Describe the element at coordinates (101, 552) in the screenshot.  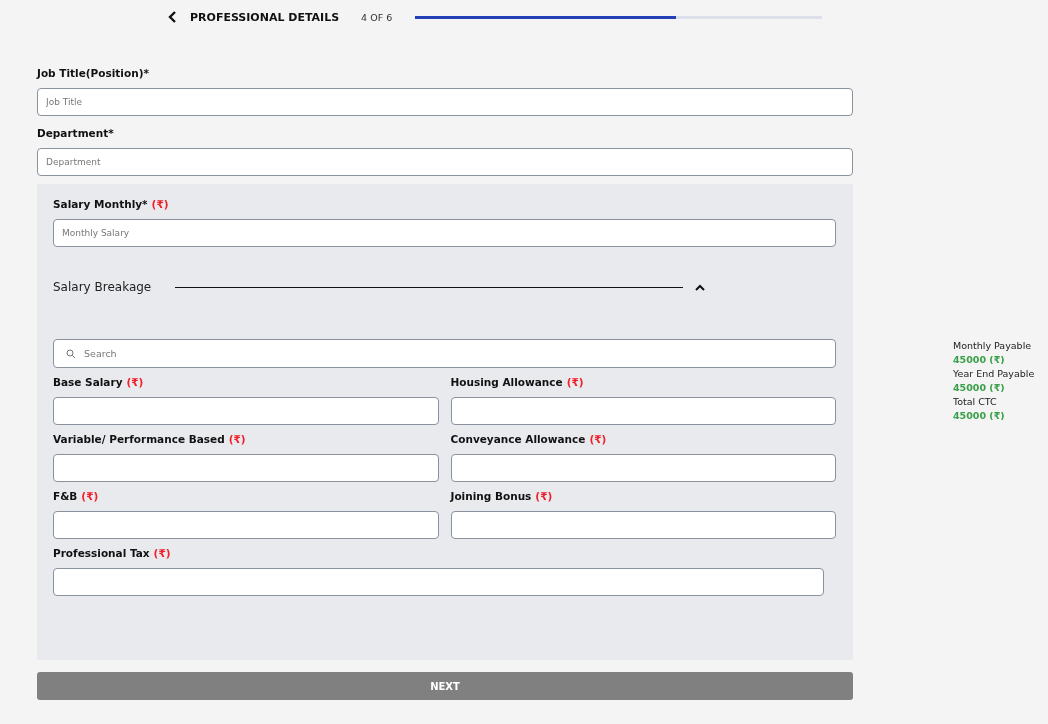
I see `field-label: Professional Tax` at that location.